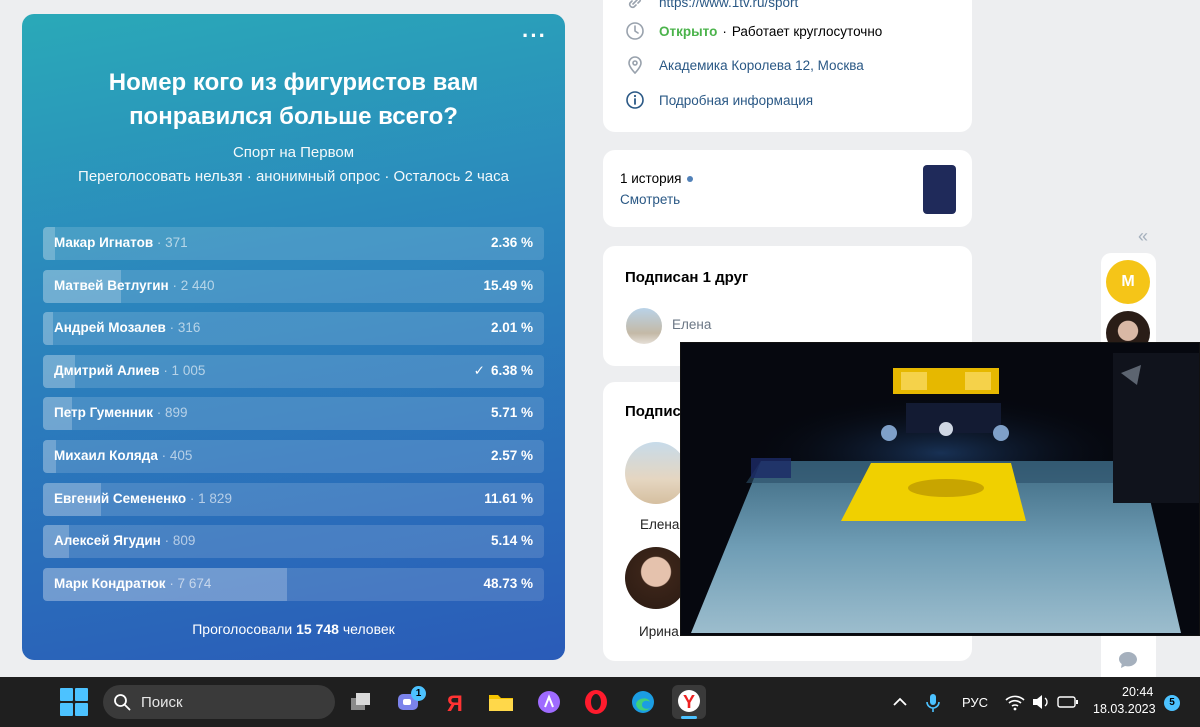  What do you see at coordinates (293, 286) in the screenshot?
I see `poll-answer: Матвей Ветлугин · 2 440 15.49 %` at bounding box center [293, 286].